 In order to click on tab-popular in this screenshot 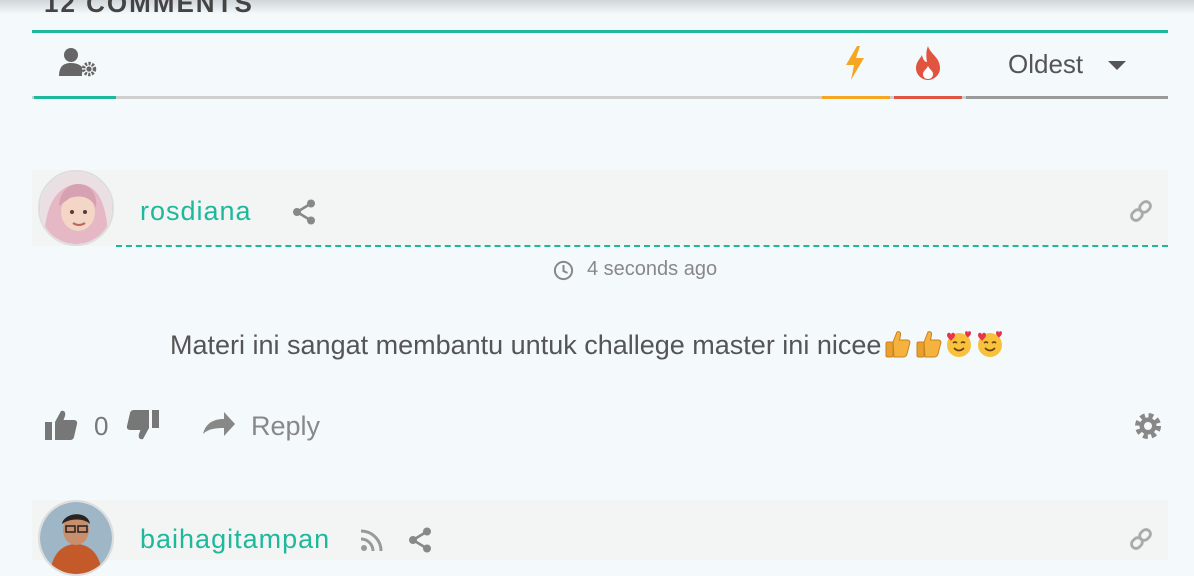, I will do `click(928, 64)`.